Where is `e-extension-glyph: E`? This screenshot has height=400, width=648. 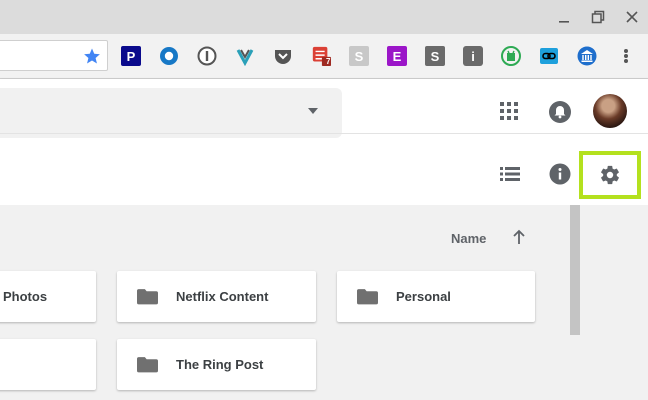
e-extension-glyph: E is located at coordinates (397, 56).